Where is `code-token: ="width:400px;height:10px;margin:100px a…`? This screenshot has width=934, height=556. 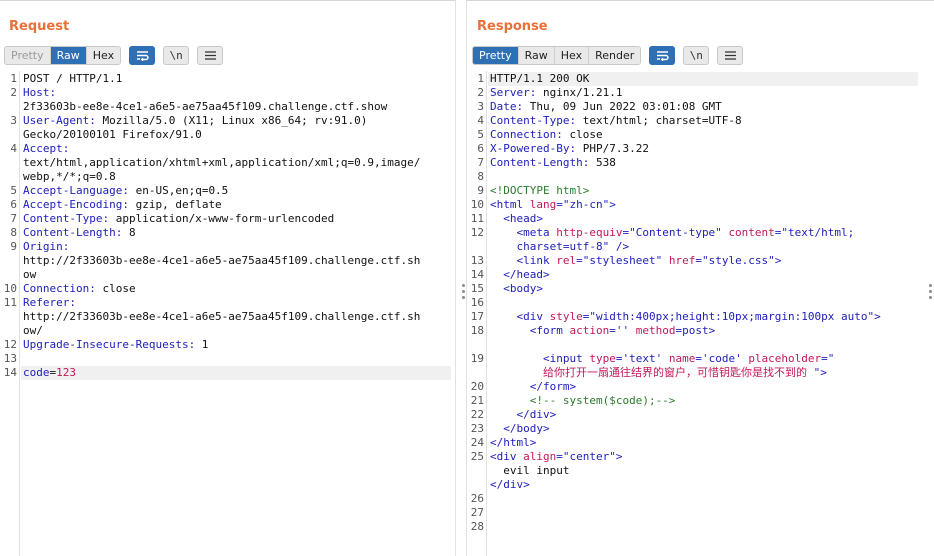
code-token: ="width:400px;height:10px;margin:100px a… is located at coordinates (728, 316).